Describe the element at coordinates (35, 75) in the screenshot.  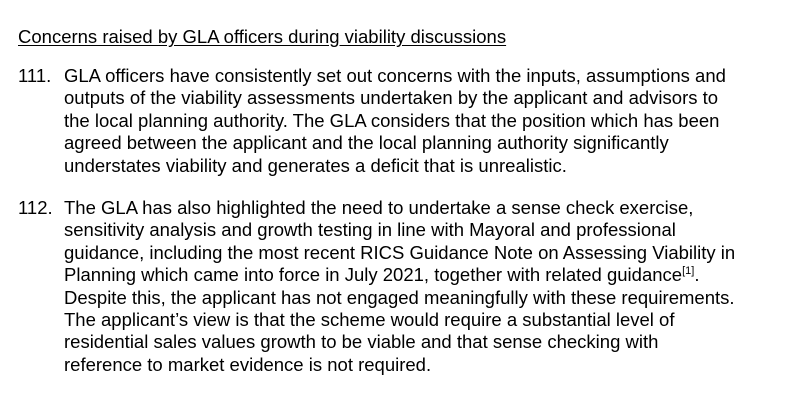
I see `paragraph-number: 111.` at that location.